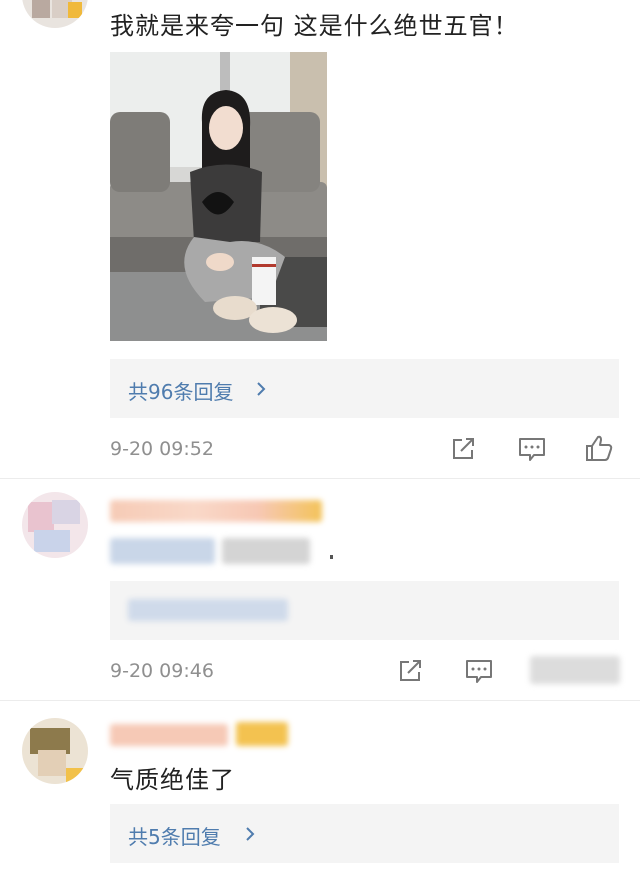 The height and width of the screenshot is (872, 640). What do you see at coordinates (364, 610) in the screenshot?
I see `replies-box` at bounding box center [364, 610].